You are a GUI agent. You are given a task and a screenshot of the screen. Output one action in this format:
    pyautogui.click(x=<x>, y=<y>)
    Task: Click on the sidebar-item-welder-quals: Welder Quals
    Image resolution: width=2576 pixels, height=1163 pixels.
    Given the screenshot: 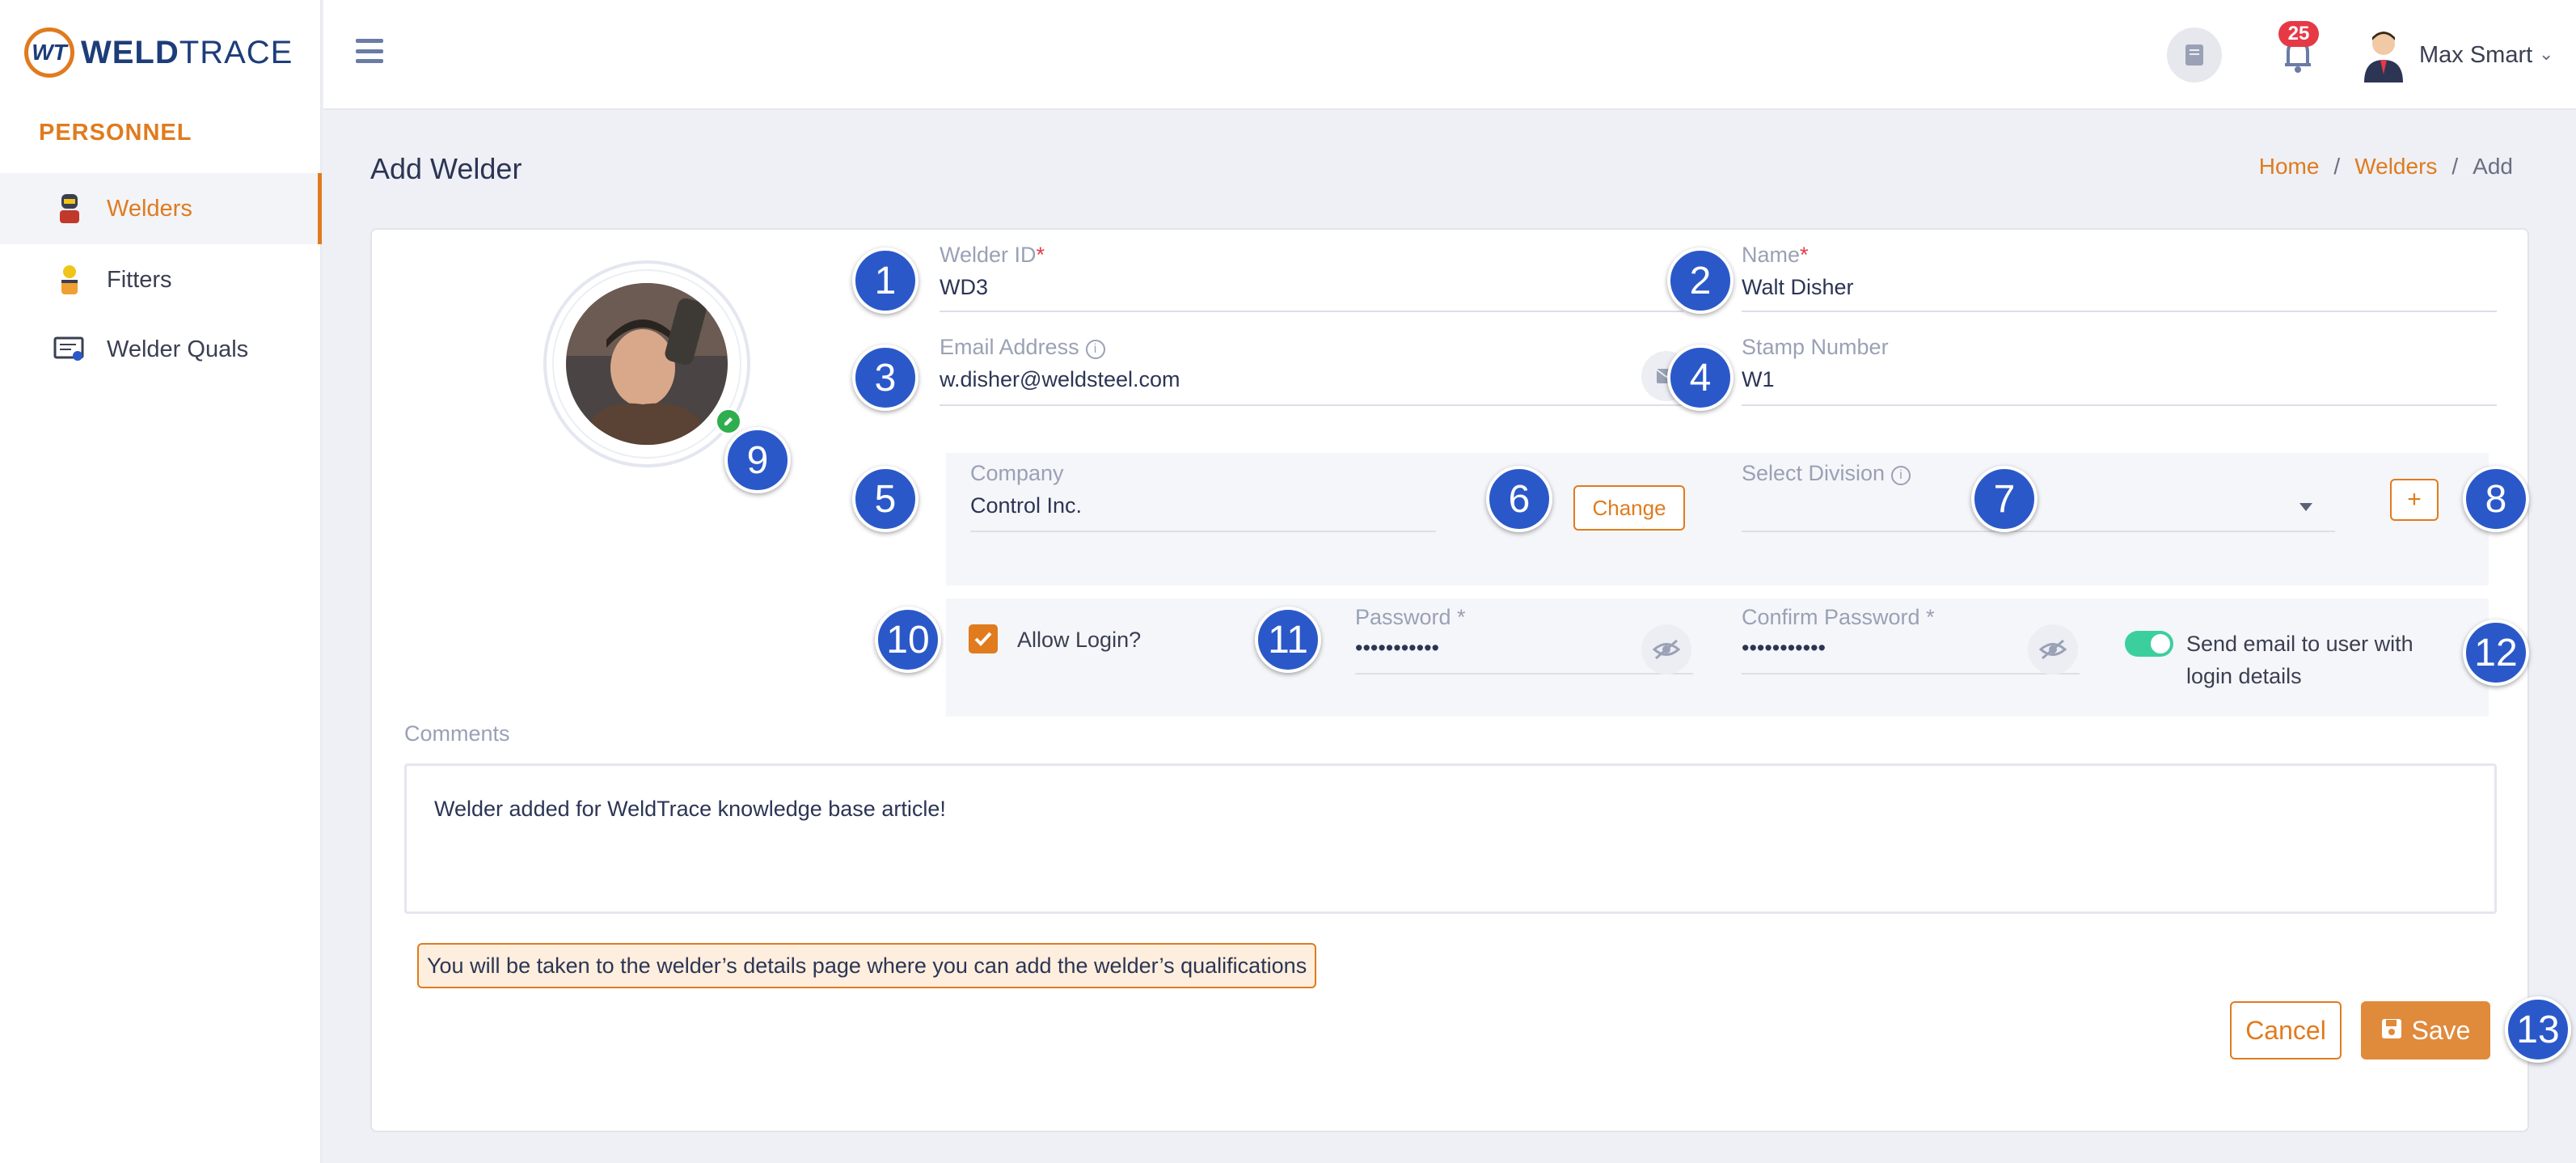 What is the action you would take?
    pyautogui.click(x=161, y=349)
    